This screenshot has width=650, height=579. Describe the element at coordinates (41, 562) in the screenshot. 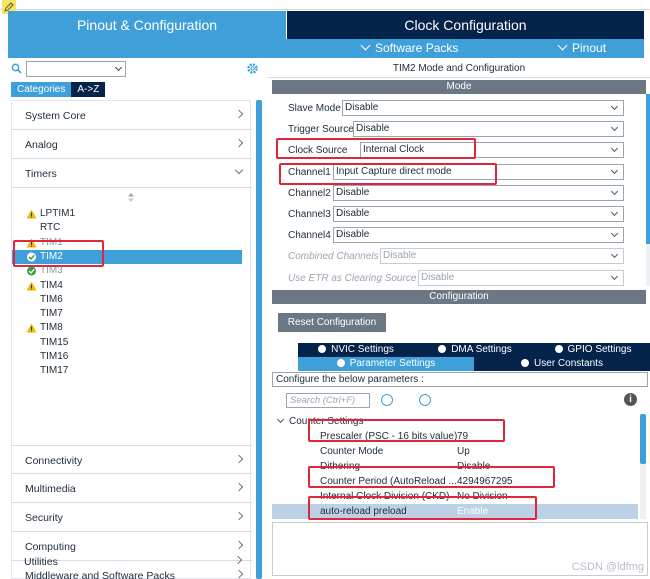

I see `category-label: Utilities` at that location.